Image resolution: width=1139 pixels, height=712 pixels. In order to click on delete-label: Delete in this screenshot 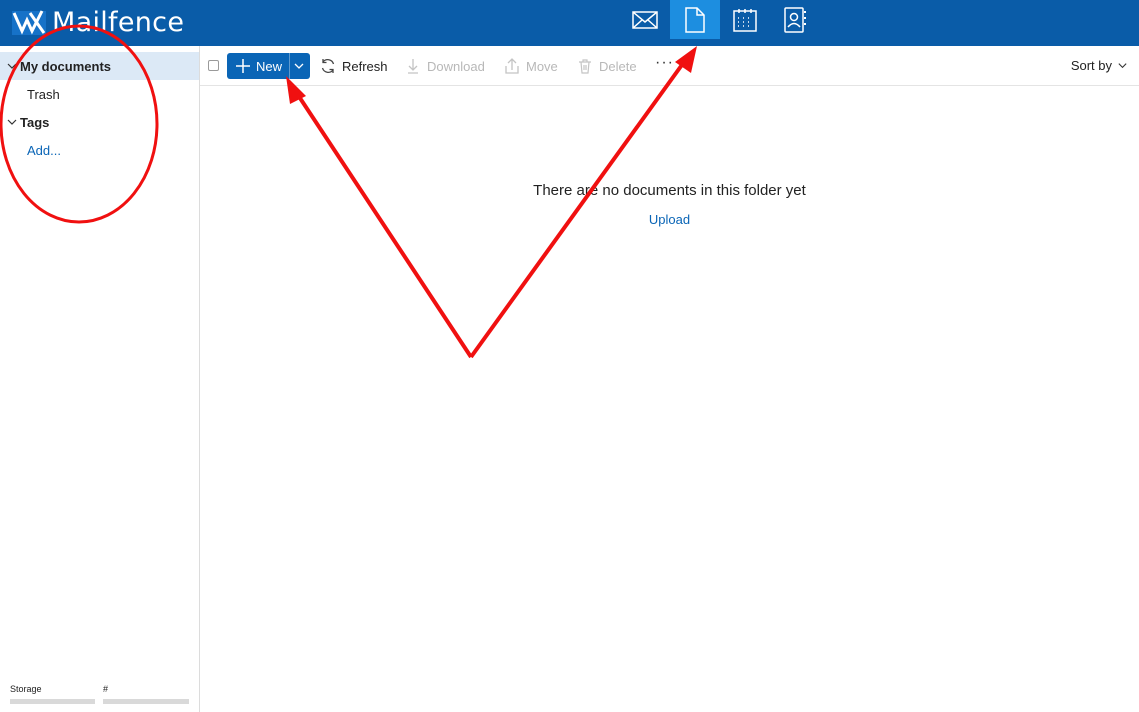, I will do `click(618, 66)`.